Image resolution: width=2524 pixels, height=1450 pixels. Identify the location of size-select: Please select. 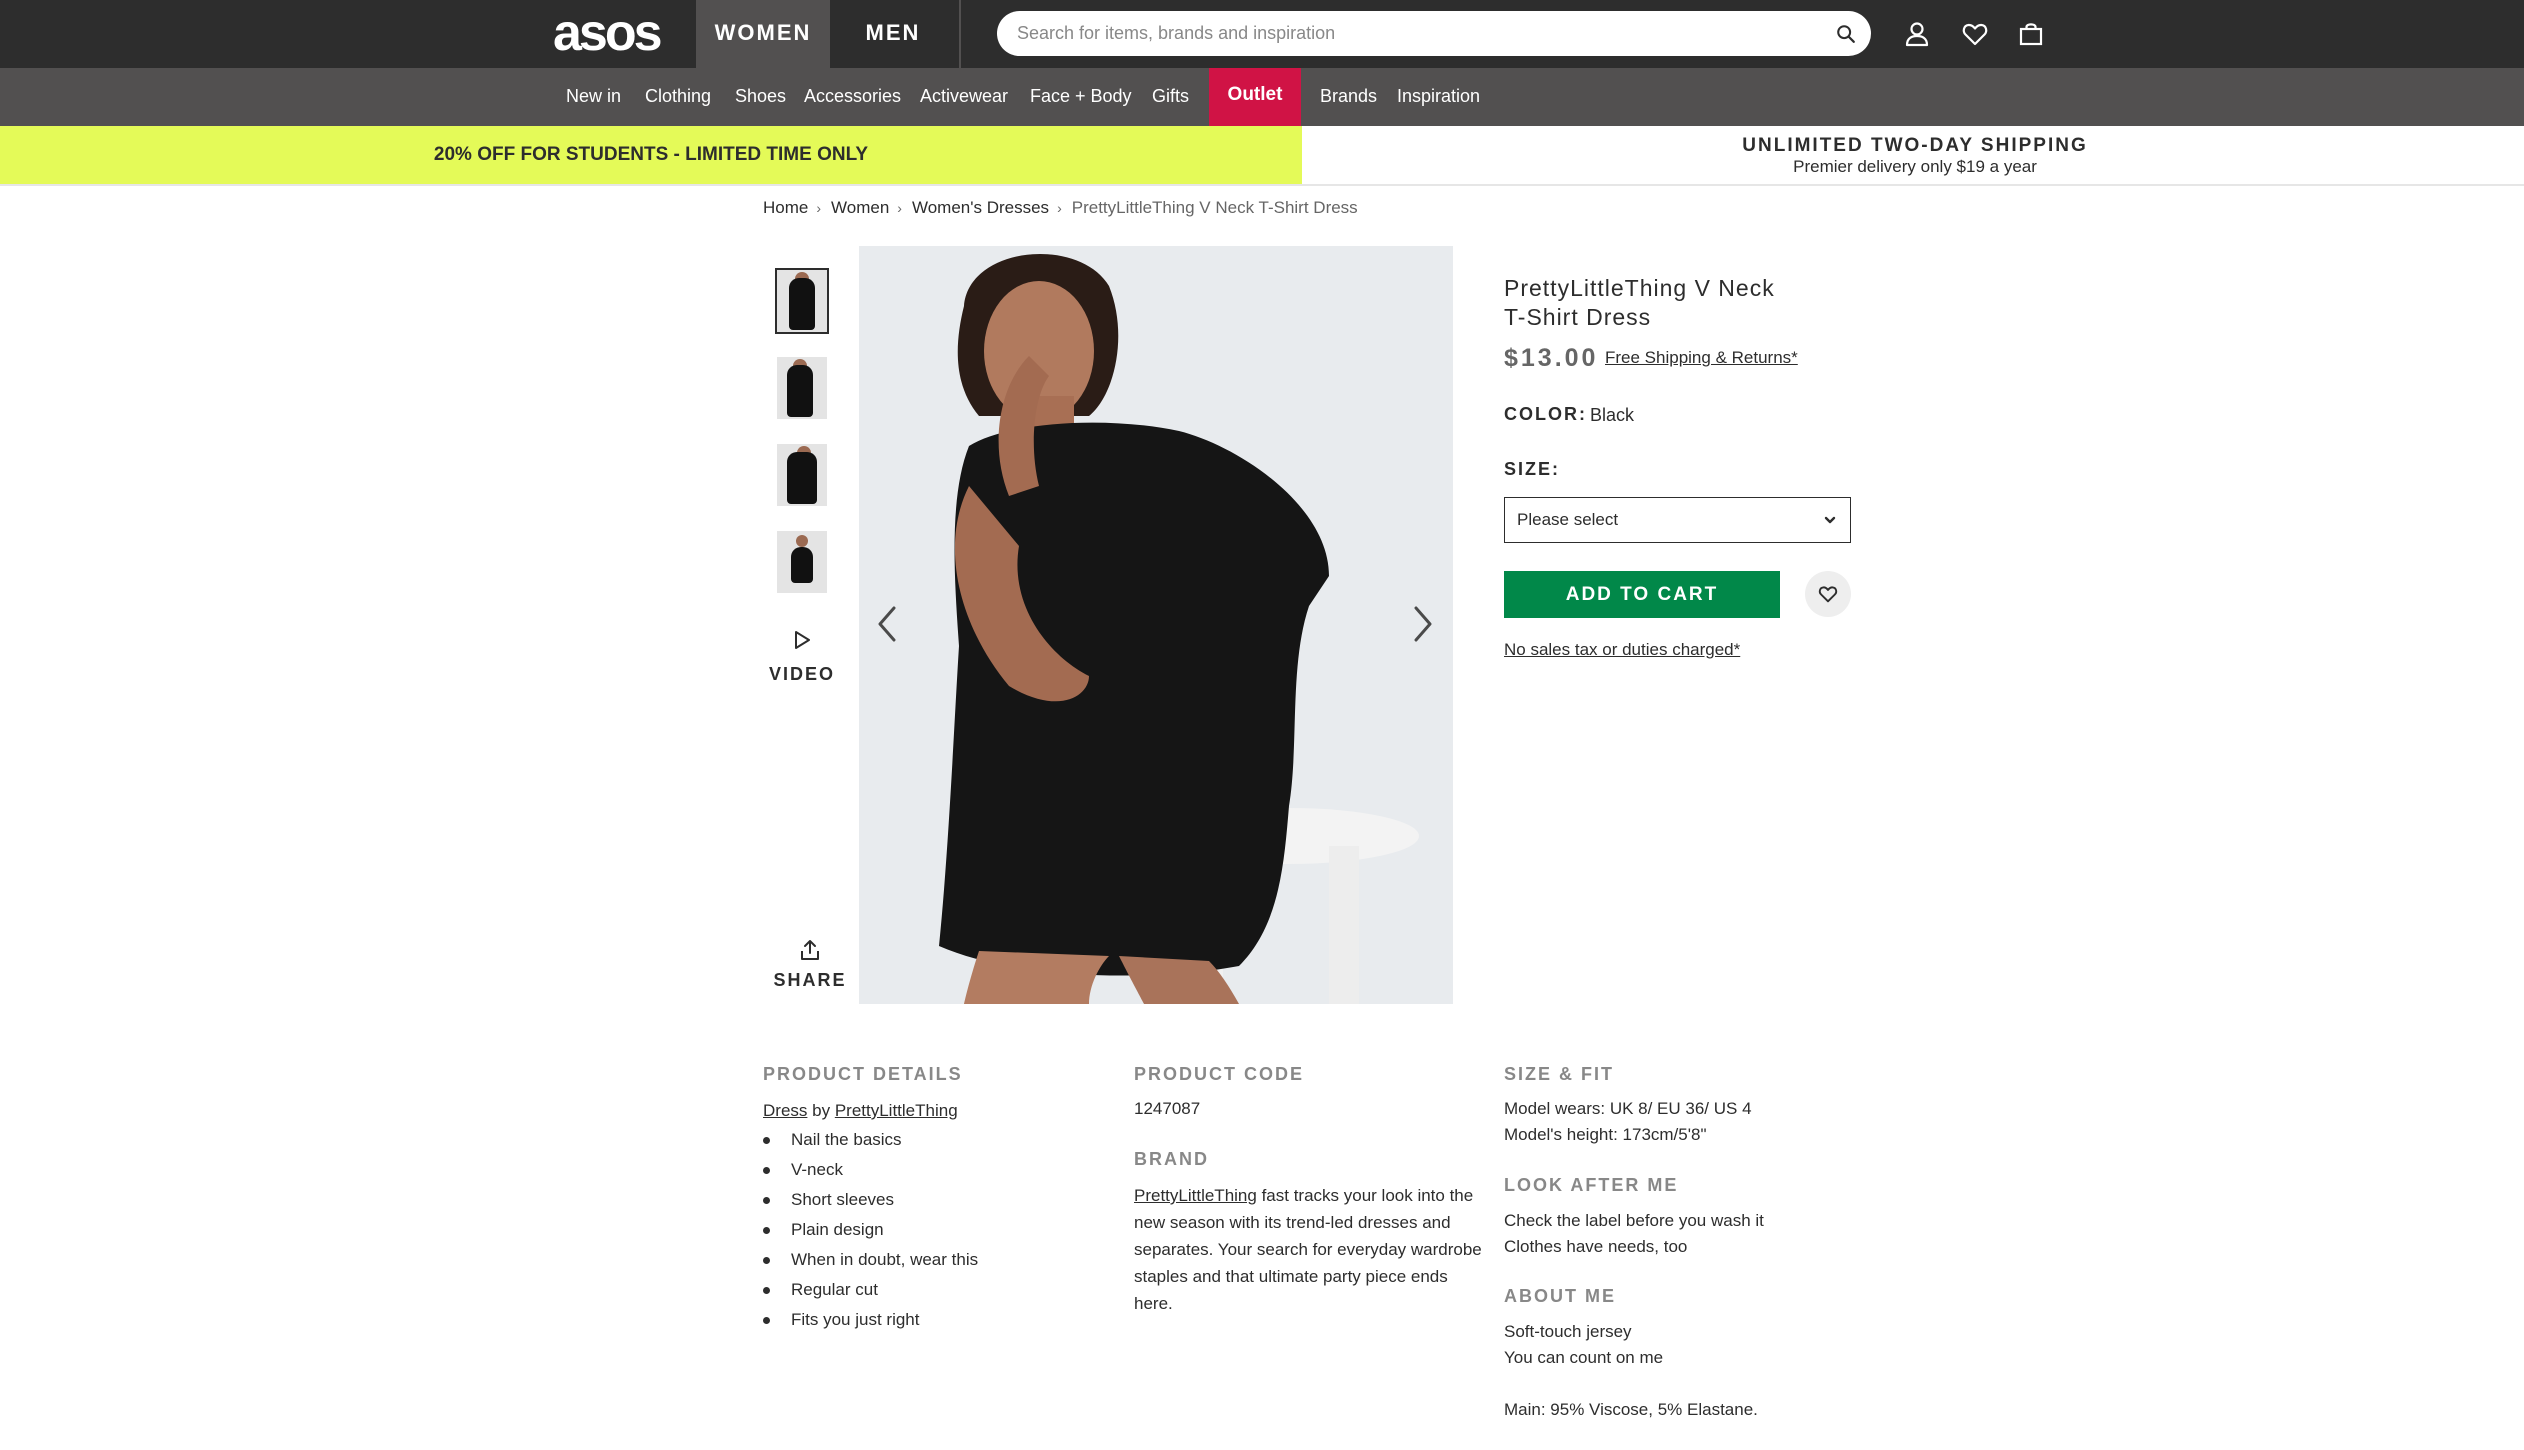
(1677, 520).